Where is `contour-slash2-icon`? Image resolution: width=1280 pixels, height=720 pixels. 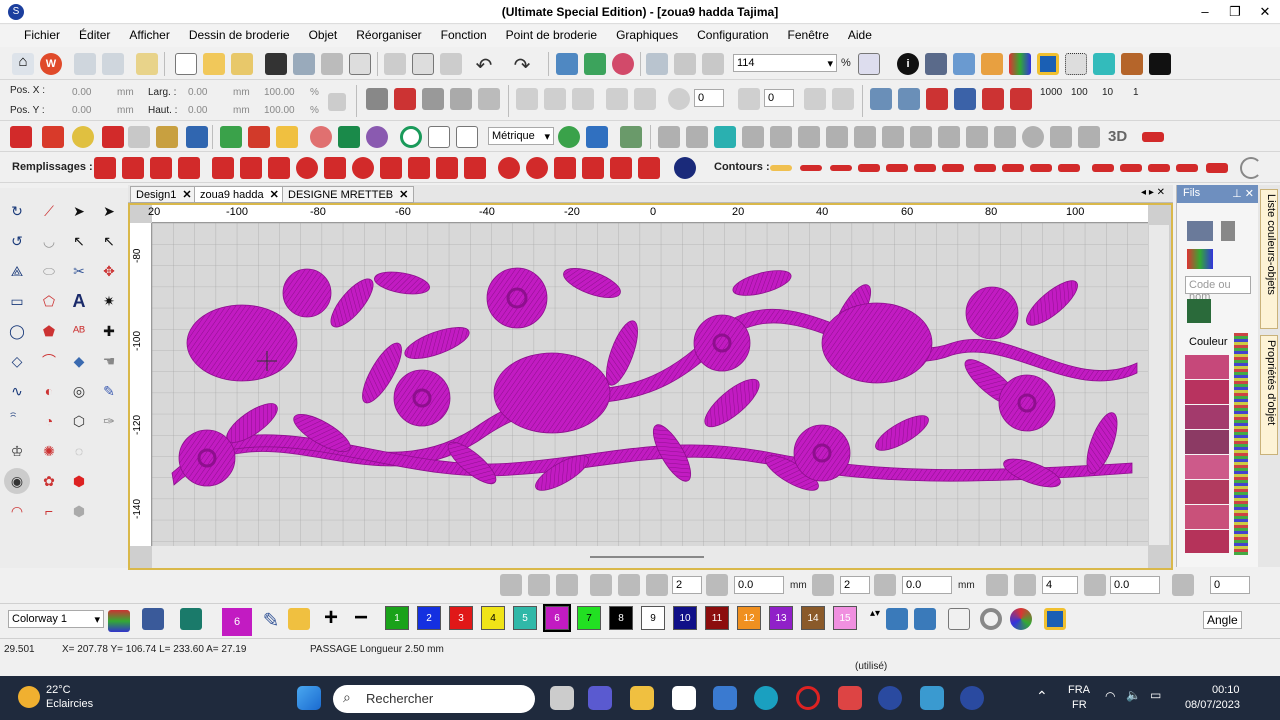
contour-slash2-icon is located at coordinates (897, 168).